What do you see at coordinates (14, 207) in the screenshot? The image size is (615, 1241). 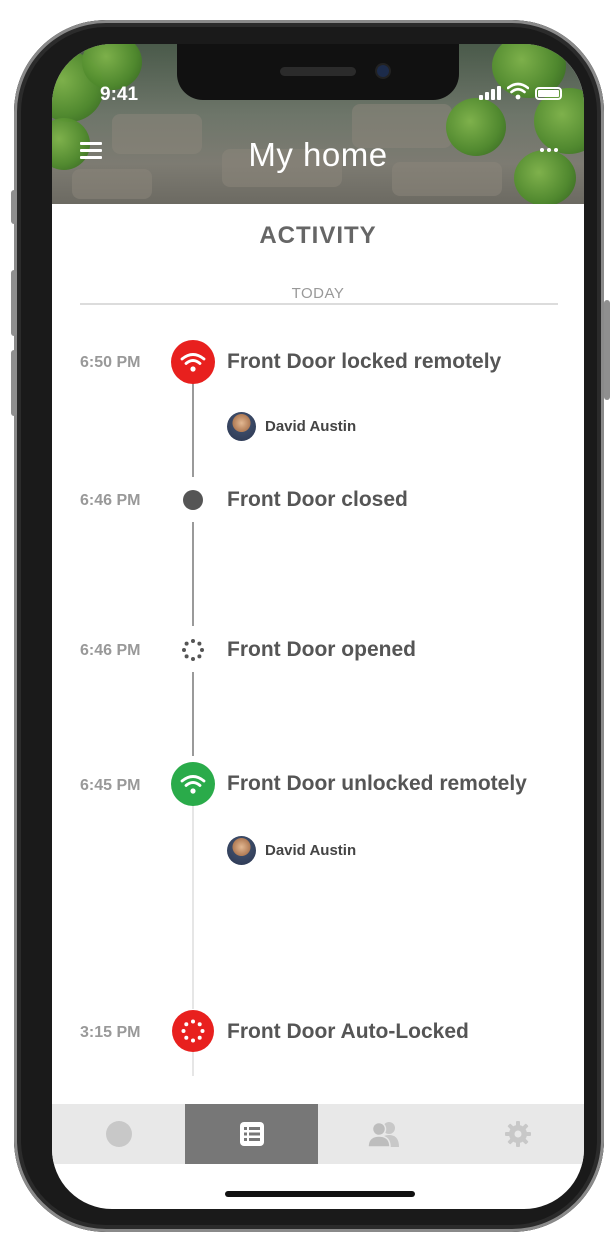 I see `side-button-silent` at bounding box center [14, 207].